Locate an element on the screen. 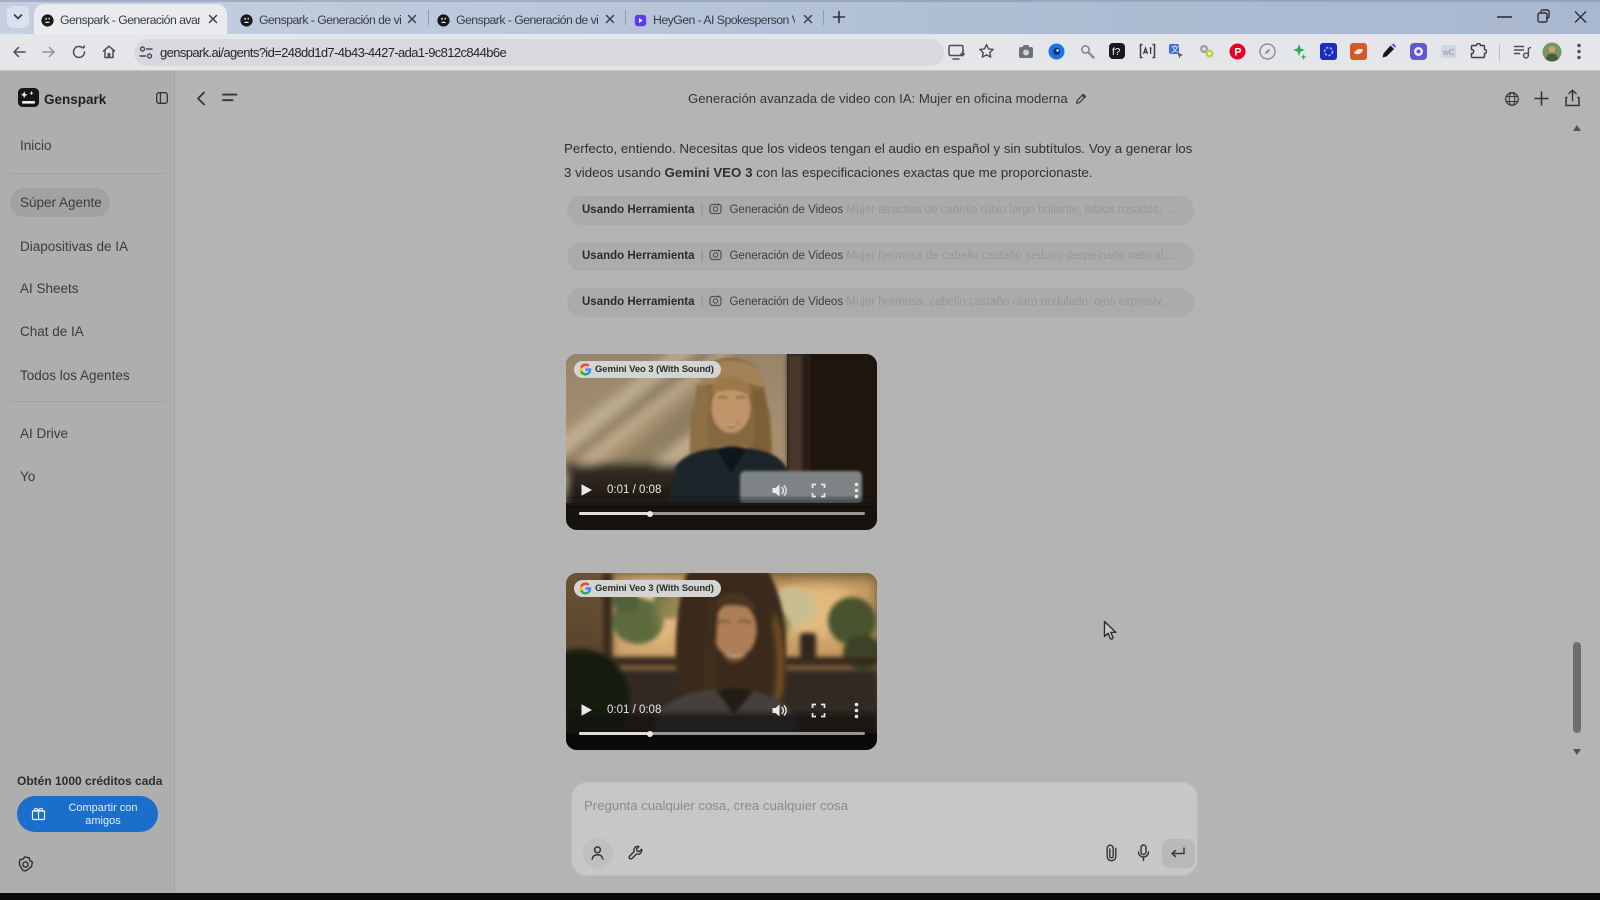  svg-text: P is located at coordinates (1237, 52).